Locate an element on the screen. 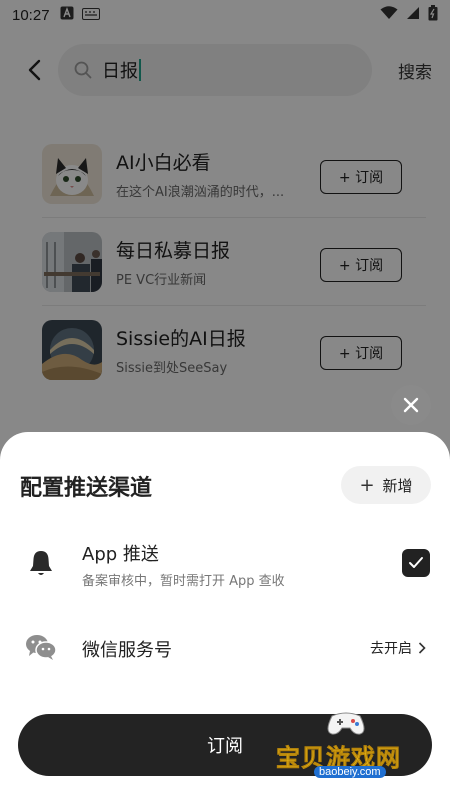  plus-icon: + is located at coordinates (367, 485).